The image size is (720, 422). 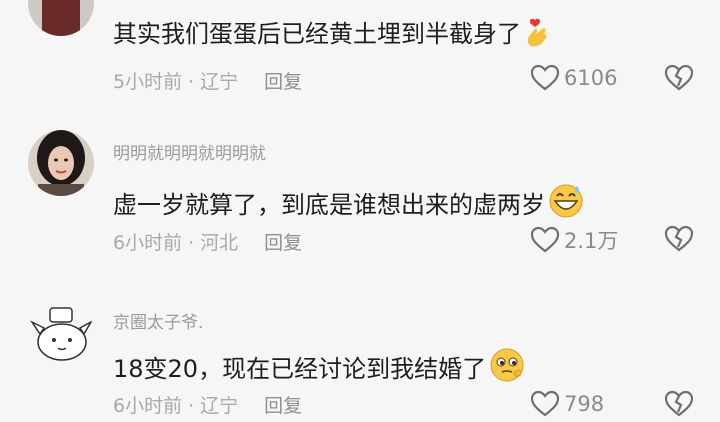 I want to click on username: 明明就明明就明明就, so click(x=189, y=151).